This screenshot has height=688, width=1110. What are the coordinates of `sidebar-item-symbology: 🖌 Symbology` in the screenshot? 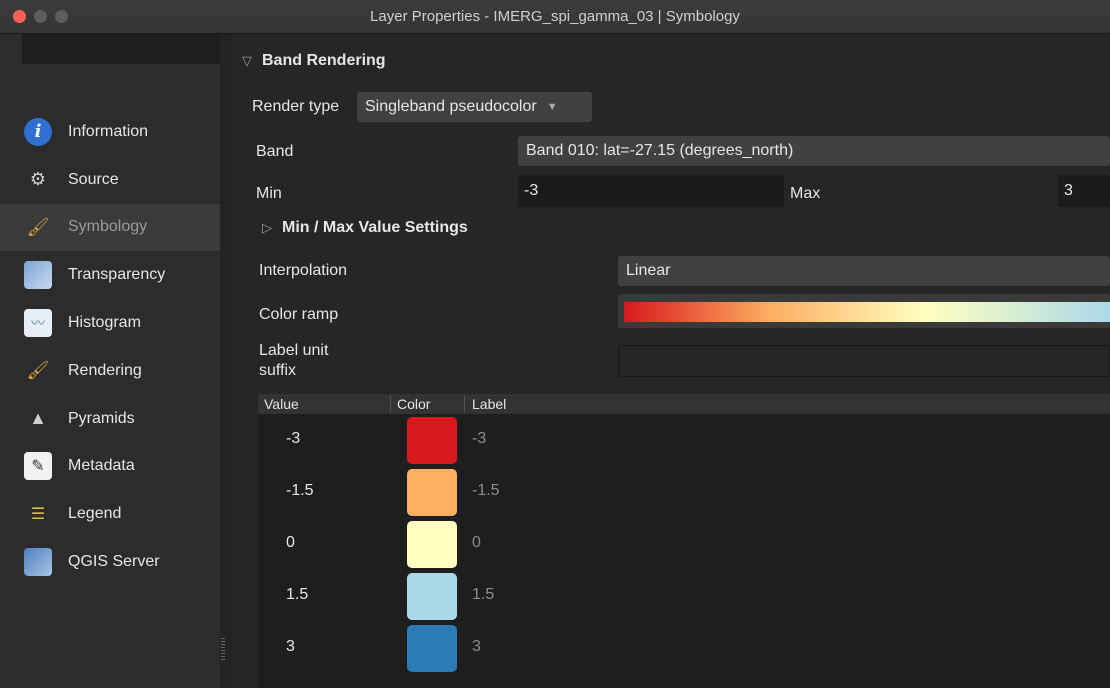 It's located at (110, 227).